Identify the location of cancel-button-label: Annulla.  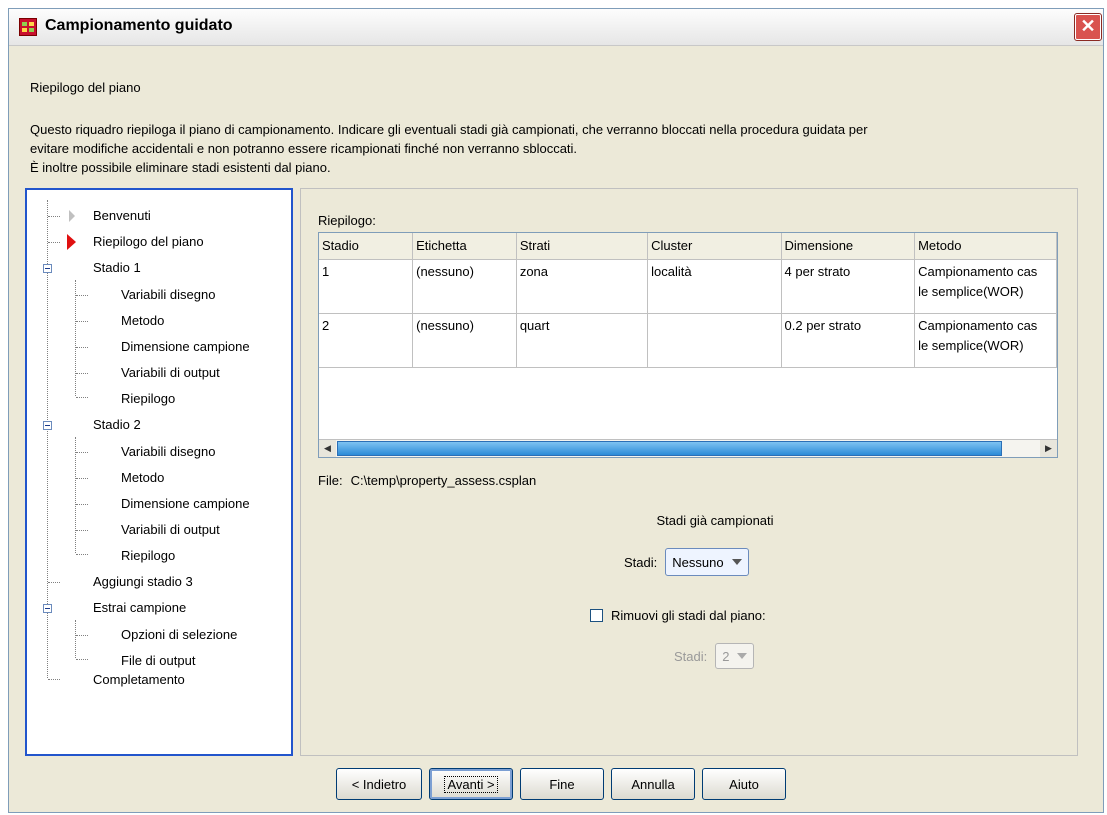
(653, 784).